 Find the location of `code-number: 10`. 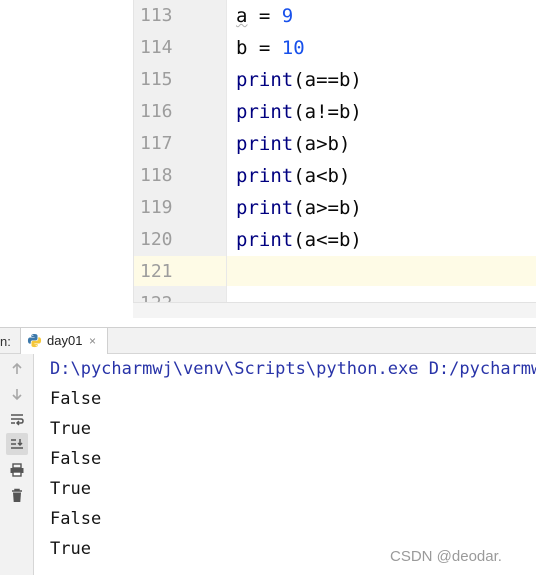

code-number: 10 is located at coordinates (293, 48).